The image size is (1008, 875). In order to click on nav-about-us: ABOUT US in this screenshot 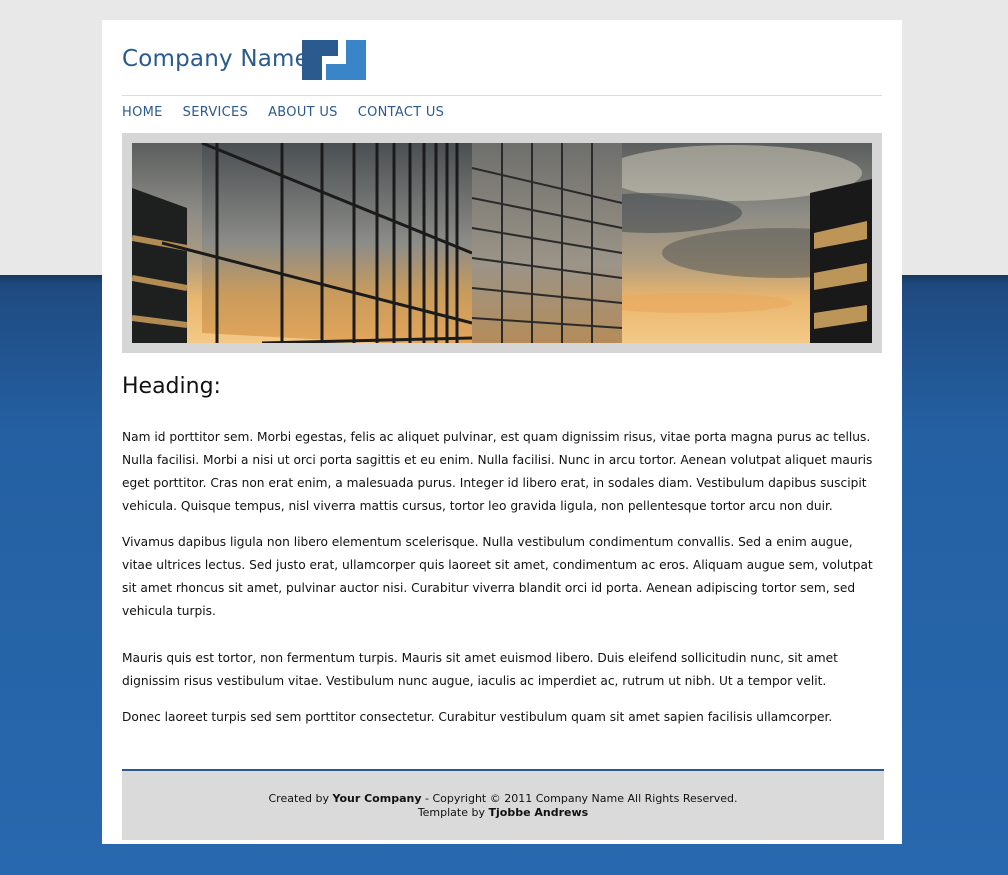, I will do `click(303, 115)`.